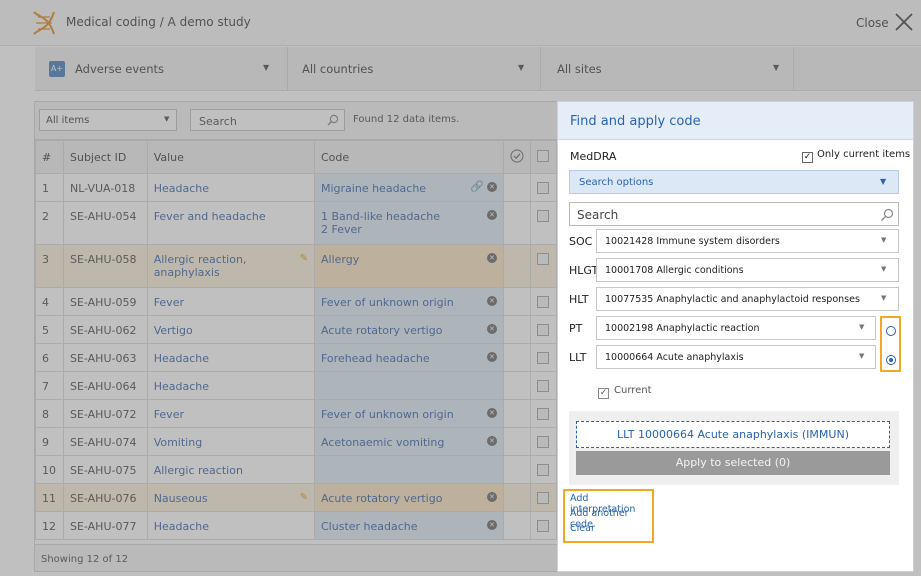  What do you see at coordinates (340, 259) in the screenshot?
I see `code-term: Allergy` at bounding box center [340, 259].